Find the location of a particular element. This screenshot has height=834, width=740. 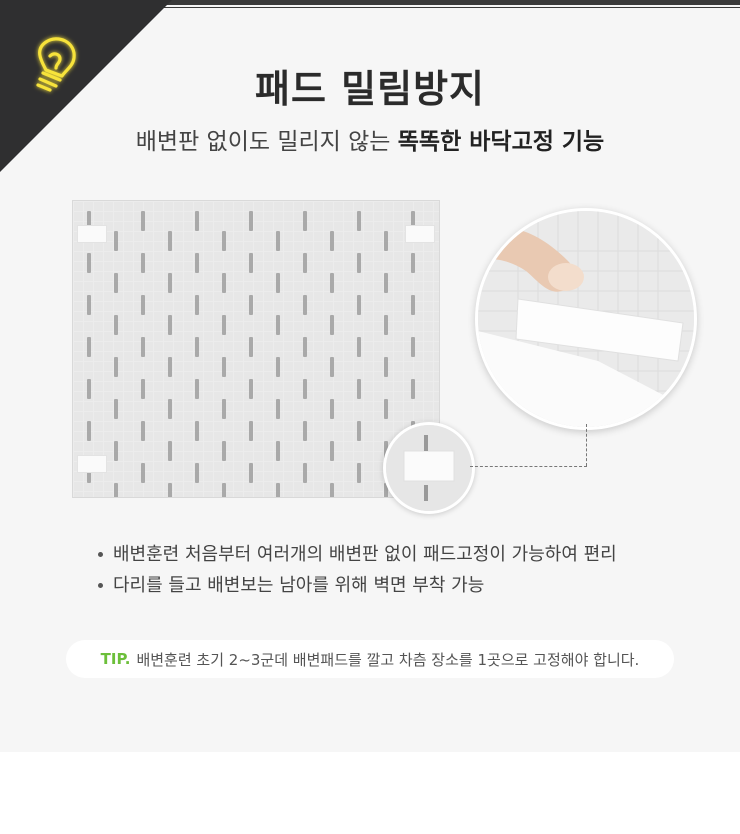

zoom-detail-large is located at coordinates (586, 319).